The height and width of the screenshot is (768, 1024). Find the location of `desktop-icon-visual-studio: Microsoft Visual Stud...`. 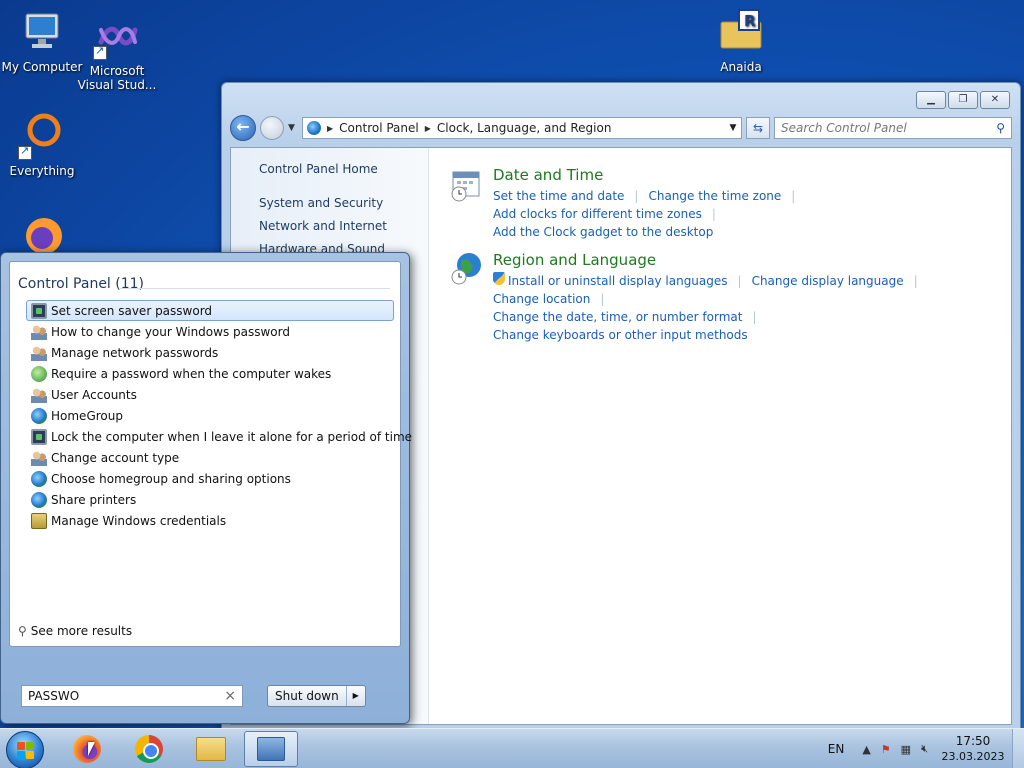

desktop-icon-visual-studio: Microsoft Visual Stud... is located at coordinates (117, 52).